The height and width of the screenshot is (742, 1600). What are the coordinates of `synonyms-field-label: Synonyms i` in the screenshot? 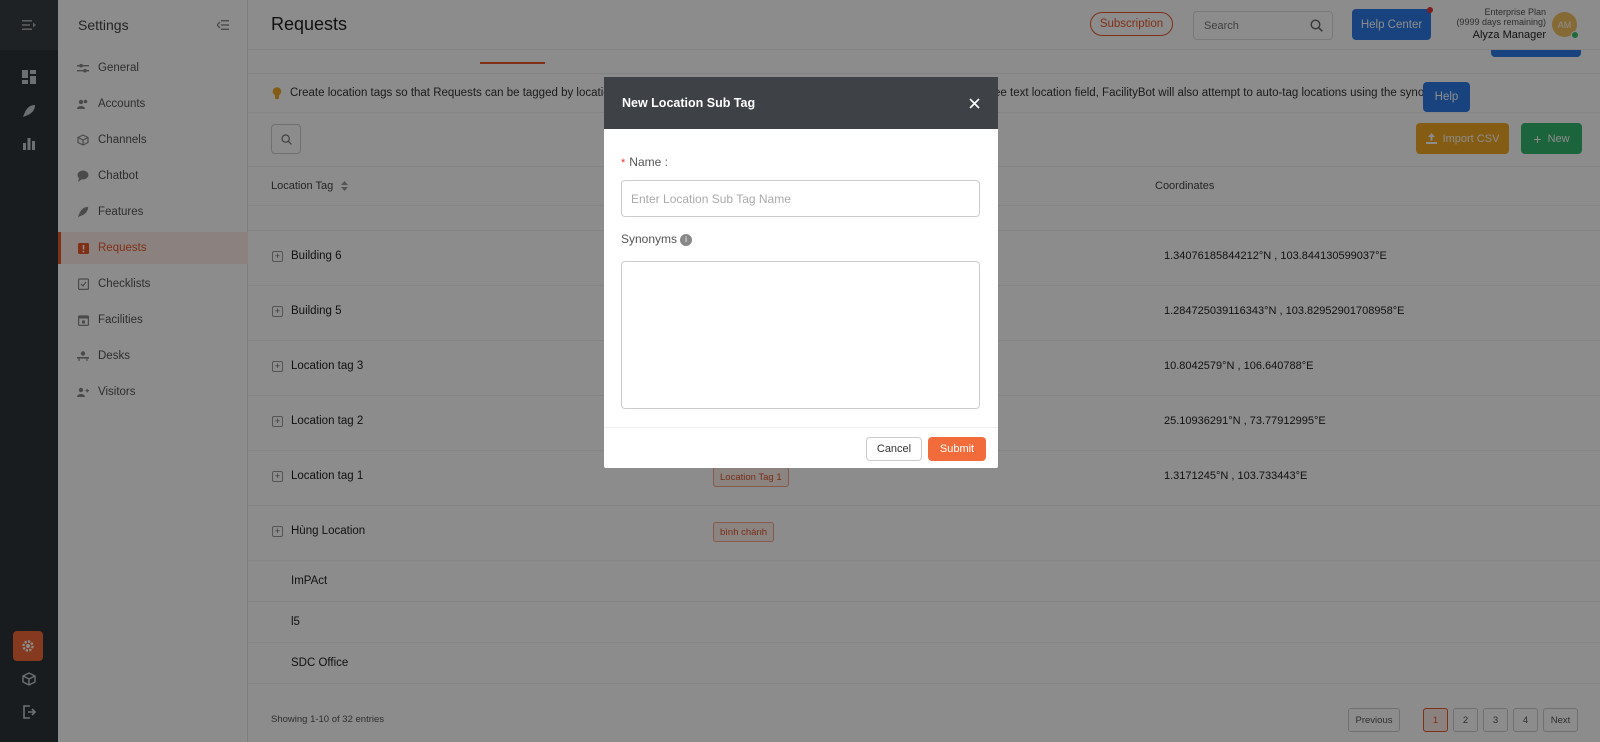 It's located at (657, 239).